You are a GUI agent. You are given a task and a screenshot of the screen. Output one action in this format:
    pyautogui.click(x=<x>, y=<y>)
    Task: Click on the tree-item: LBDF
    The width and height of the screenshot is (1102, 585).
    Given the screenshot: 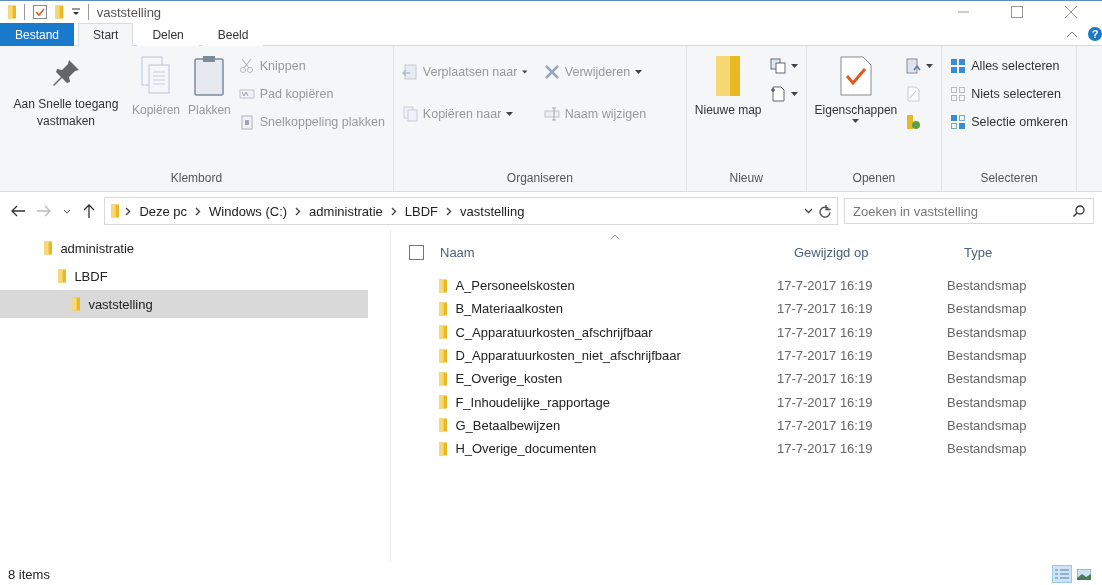 What is the action you would take?
    pyautogui.click(x=184, y=276)
    